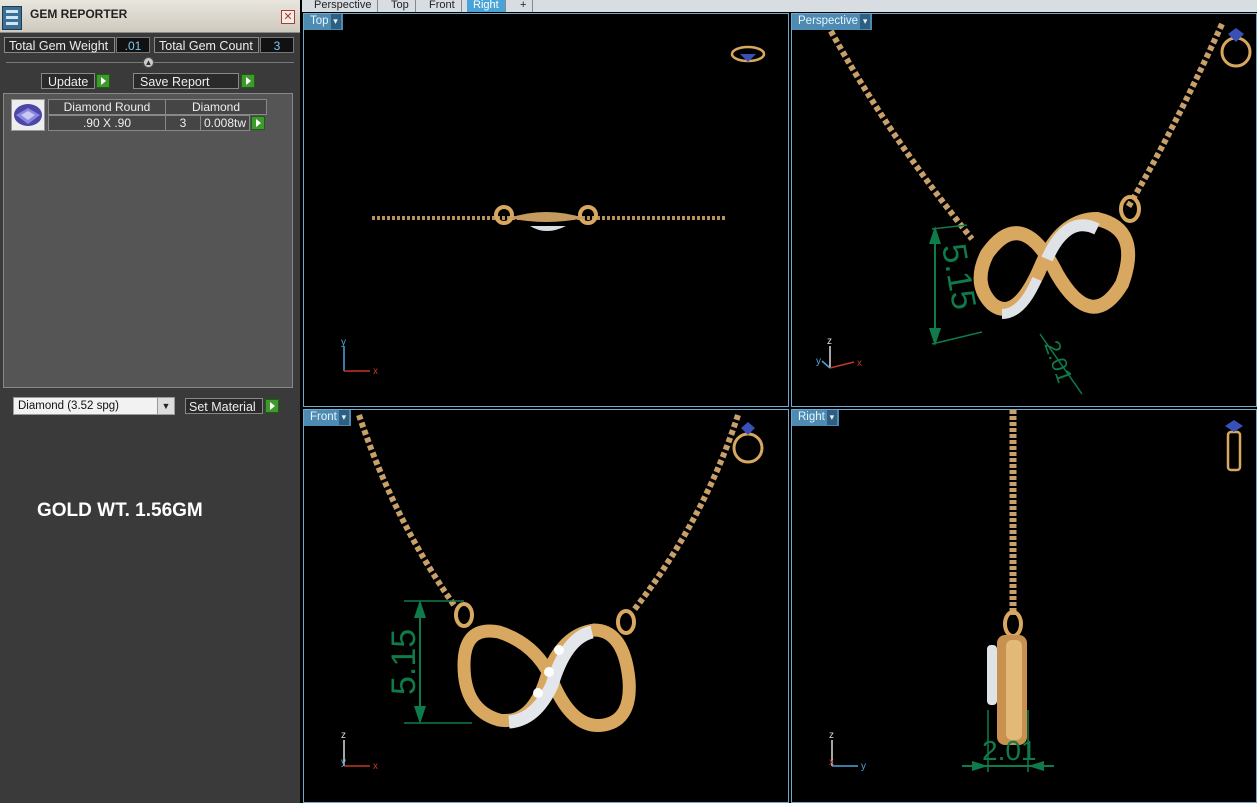 This screenshot has width=1257, height=803. I want to click on viewport-perspective-label: Perspective, so click(832, 22).